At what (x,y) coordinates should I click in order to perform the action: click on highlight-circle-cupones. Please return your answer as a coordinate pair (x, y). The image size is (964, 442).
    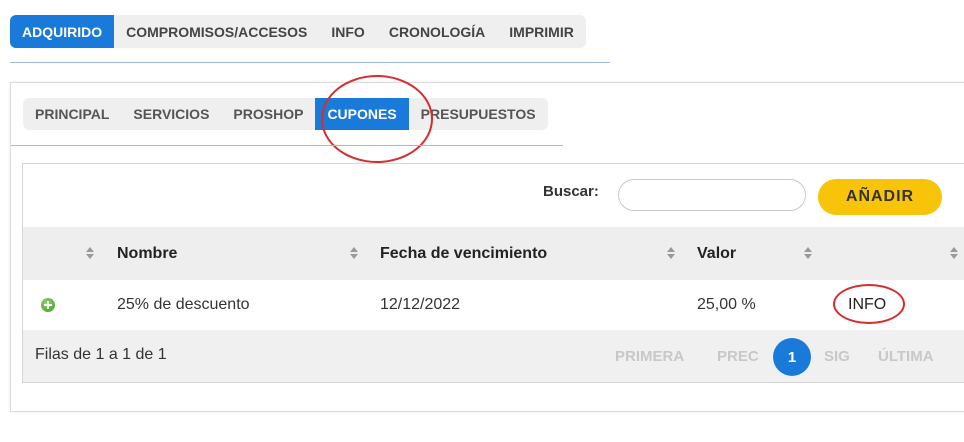
    Looking at the image, I should click on (377, 119).